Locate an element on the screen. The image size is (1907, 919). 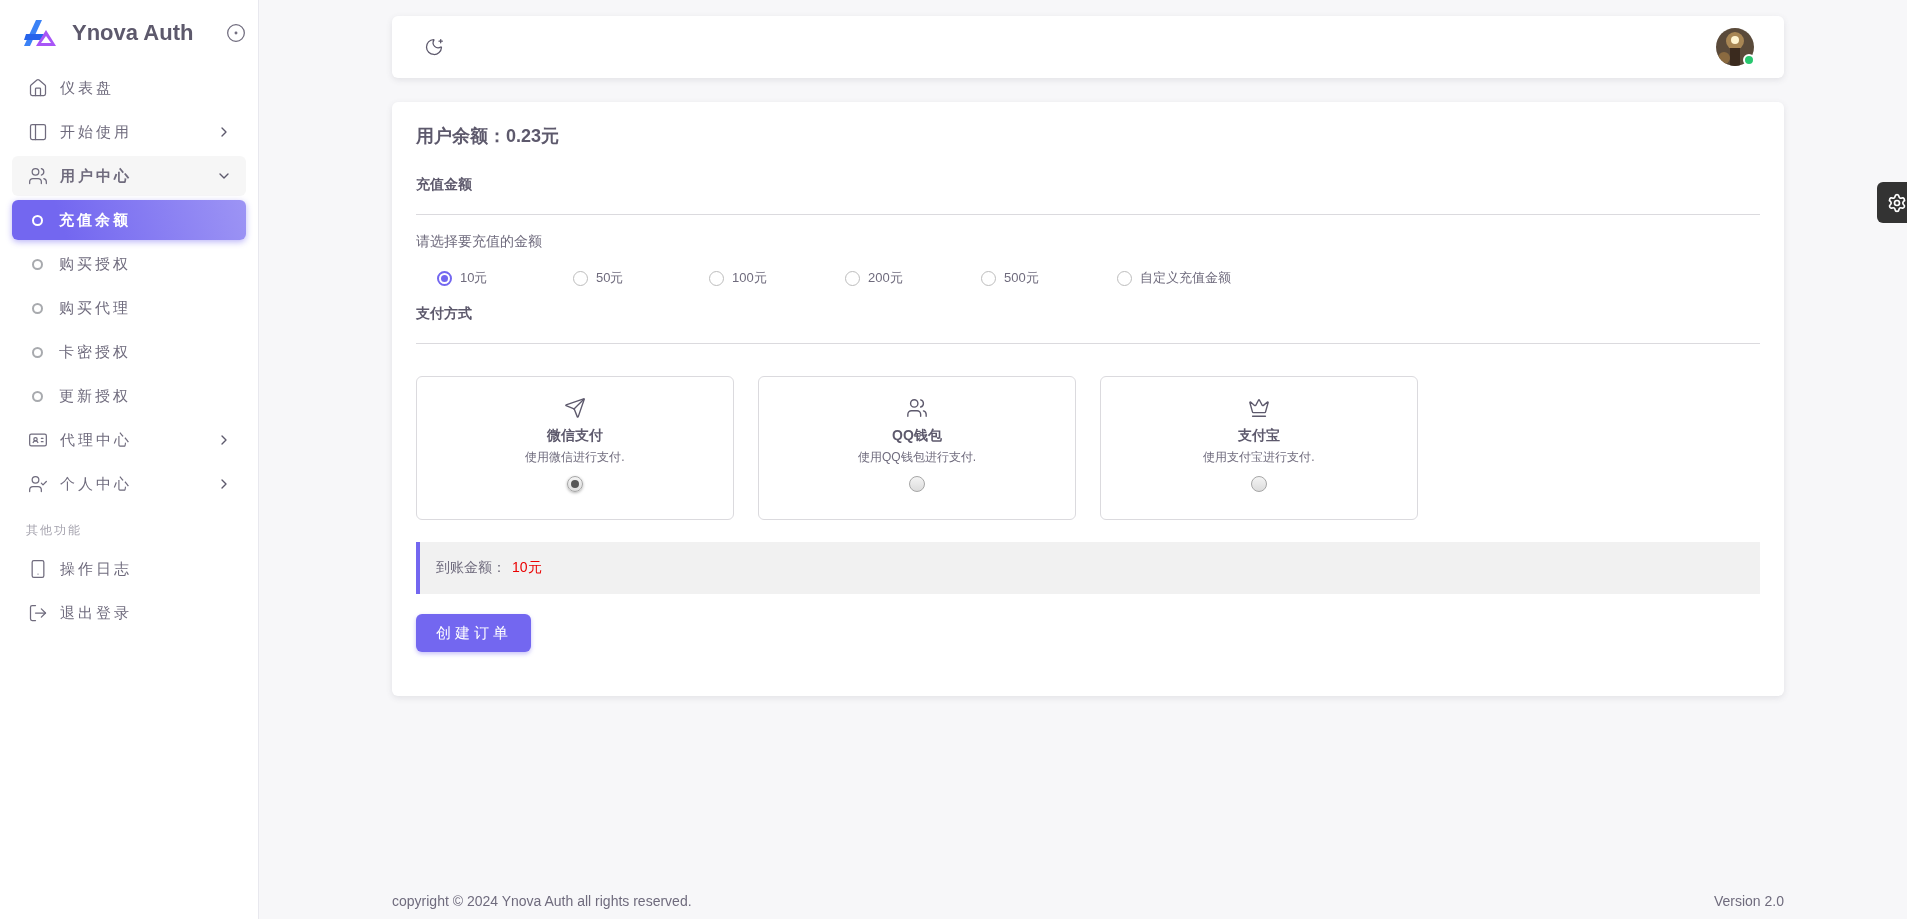
payment-card: 支付宝 使用支付宝进行支付. is located at coordinates (1259, 448).